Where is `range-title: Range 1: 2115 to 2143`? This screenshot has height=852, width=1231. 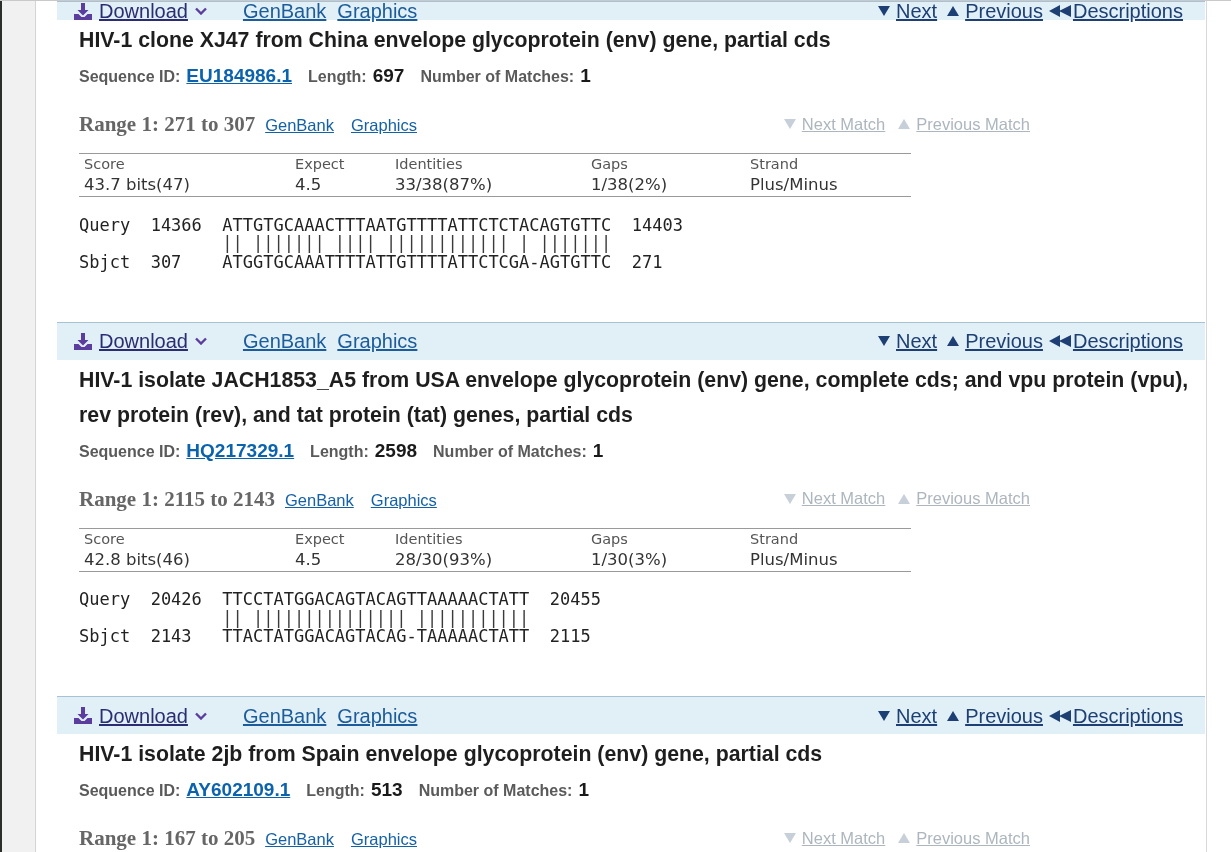 range-title: Range 1: 2115 to 2143 is located at coordinates (177, 498).